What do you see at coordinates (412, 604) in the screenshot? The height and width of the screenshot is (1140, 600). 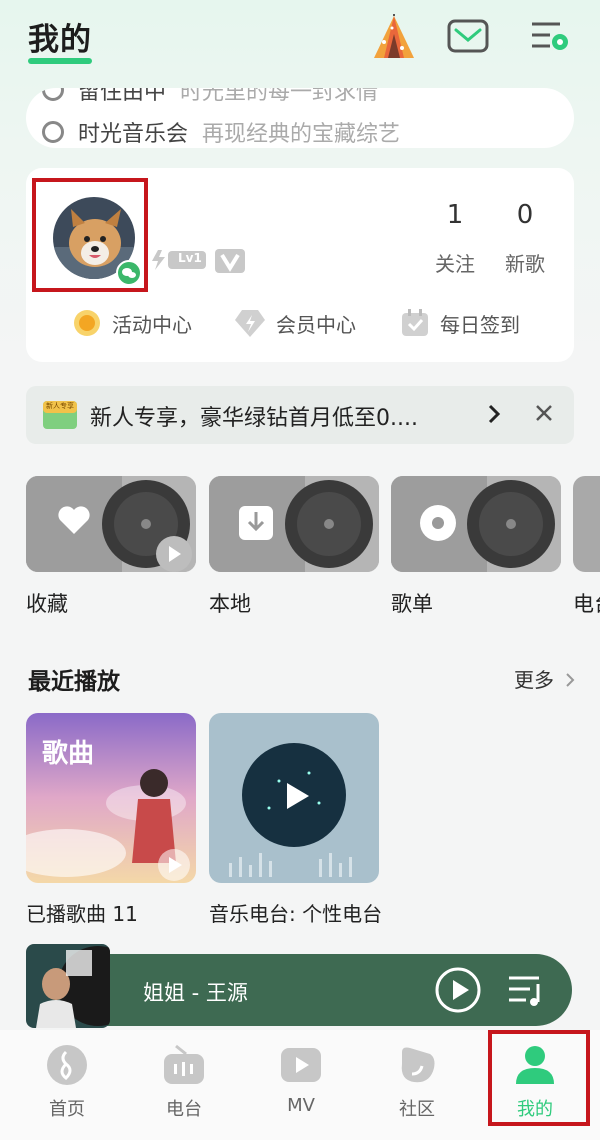 I see `playlist-label: 歌单` at bounding box center [412, 604].